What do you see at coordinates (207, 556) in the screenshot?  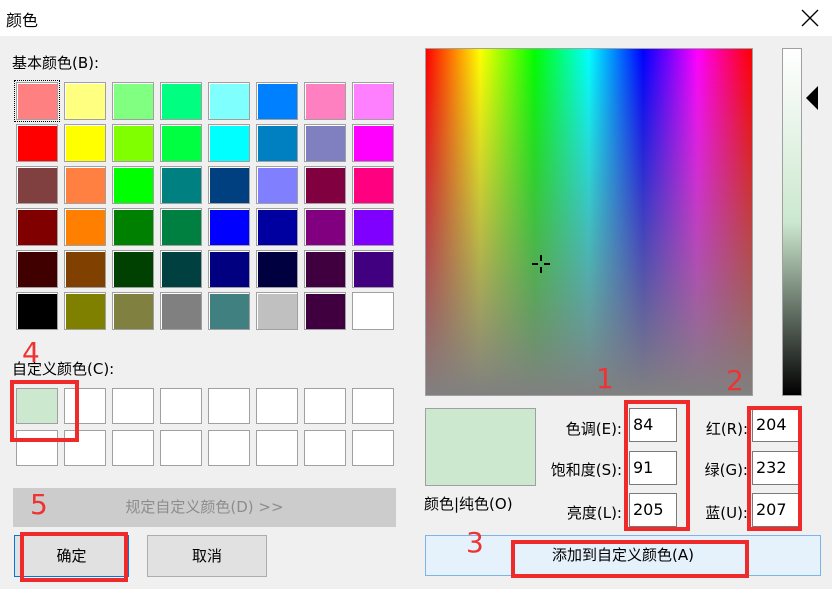 I see `cancel-button: 取消` at bounding box center [207, 556].